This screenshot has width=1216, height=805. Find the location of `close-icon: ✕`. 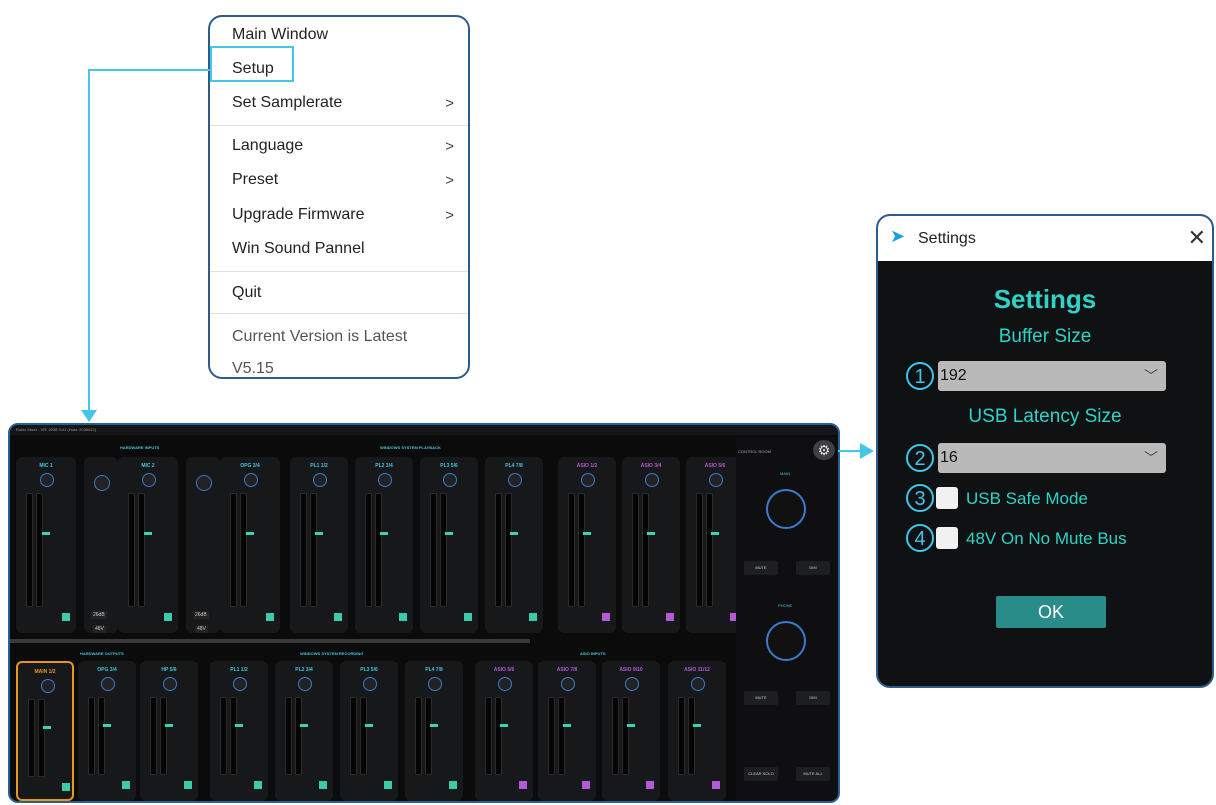

close-icon: ✕ is located at coordinates (1197, 238).